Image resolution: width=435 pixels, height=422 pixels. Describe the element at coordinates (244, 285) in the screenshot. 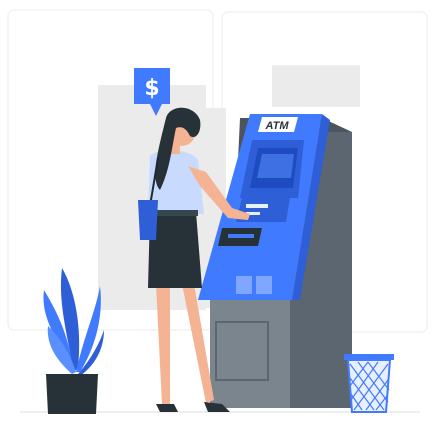

I see `atm-button-left` at that location.